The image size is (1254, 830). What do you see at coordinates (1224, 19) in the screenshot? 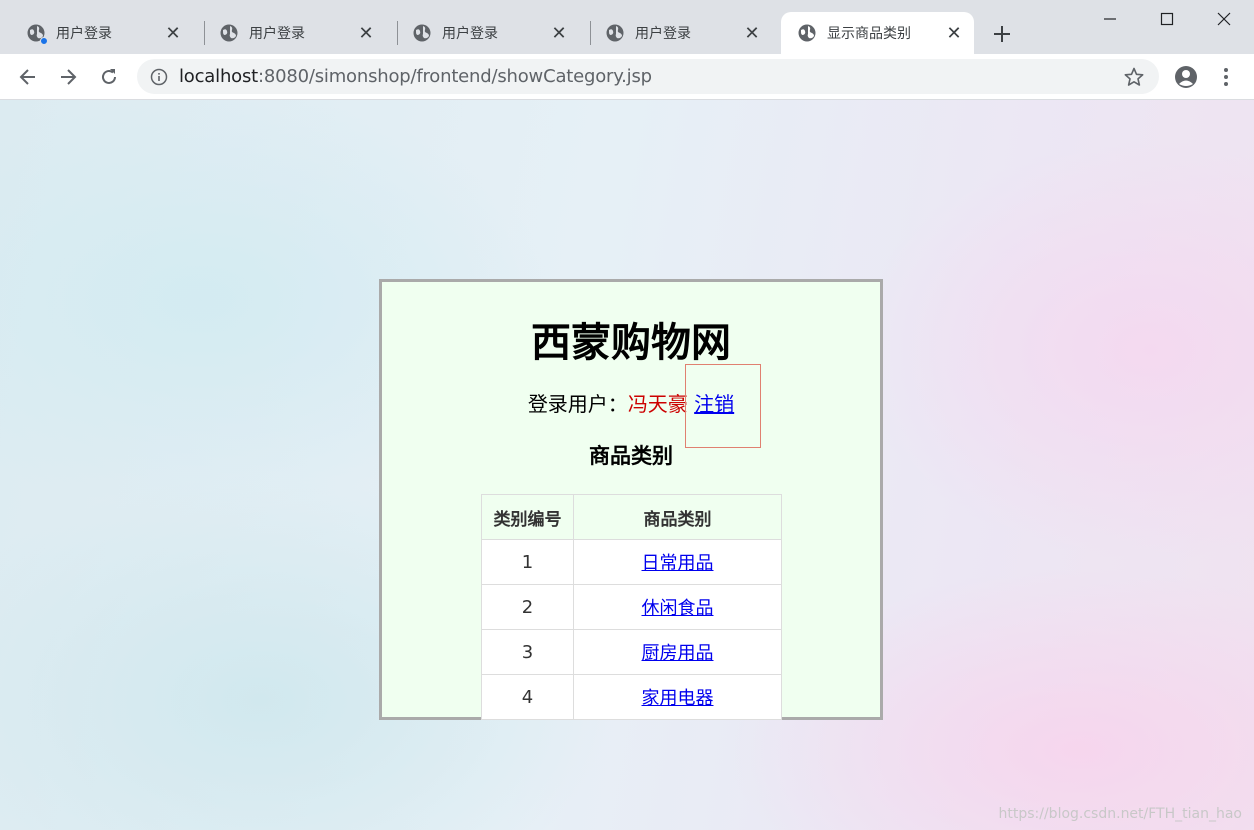
I see `window-close-icon` at bounding box center [1224, 19].